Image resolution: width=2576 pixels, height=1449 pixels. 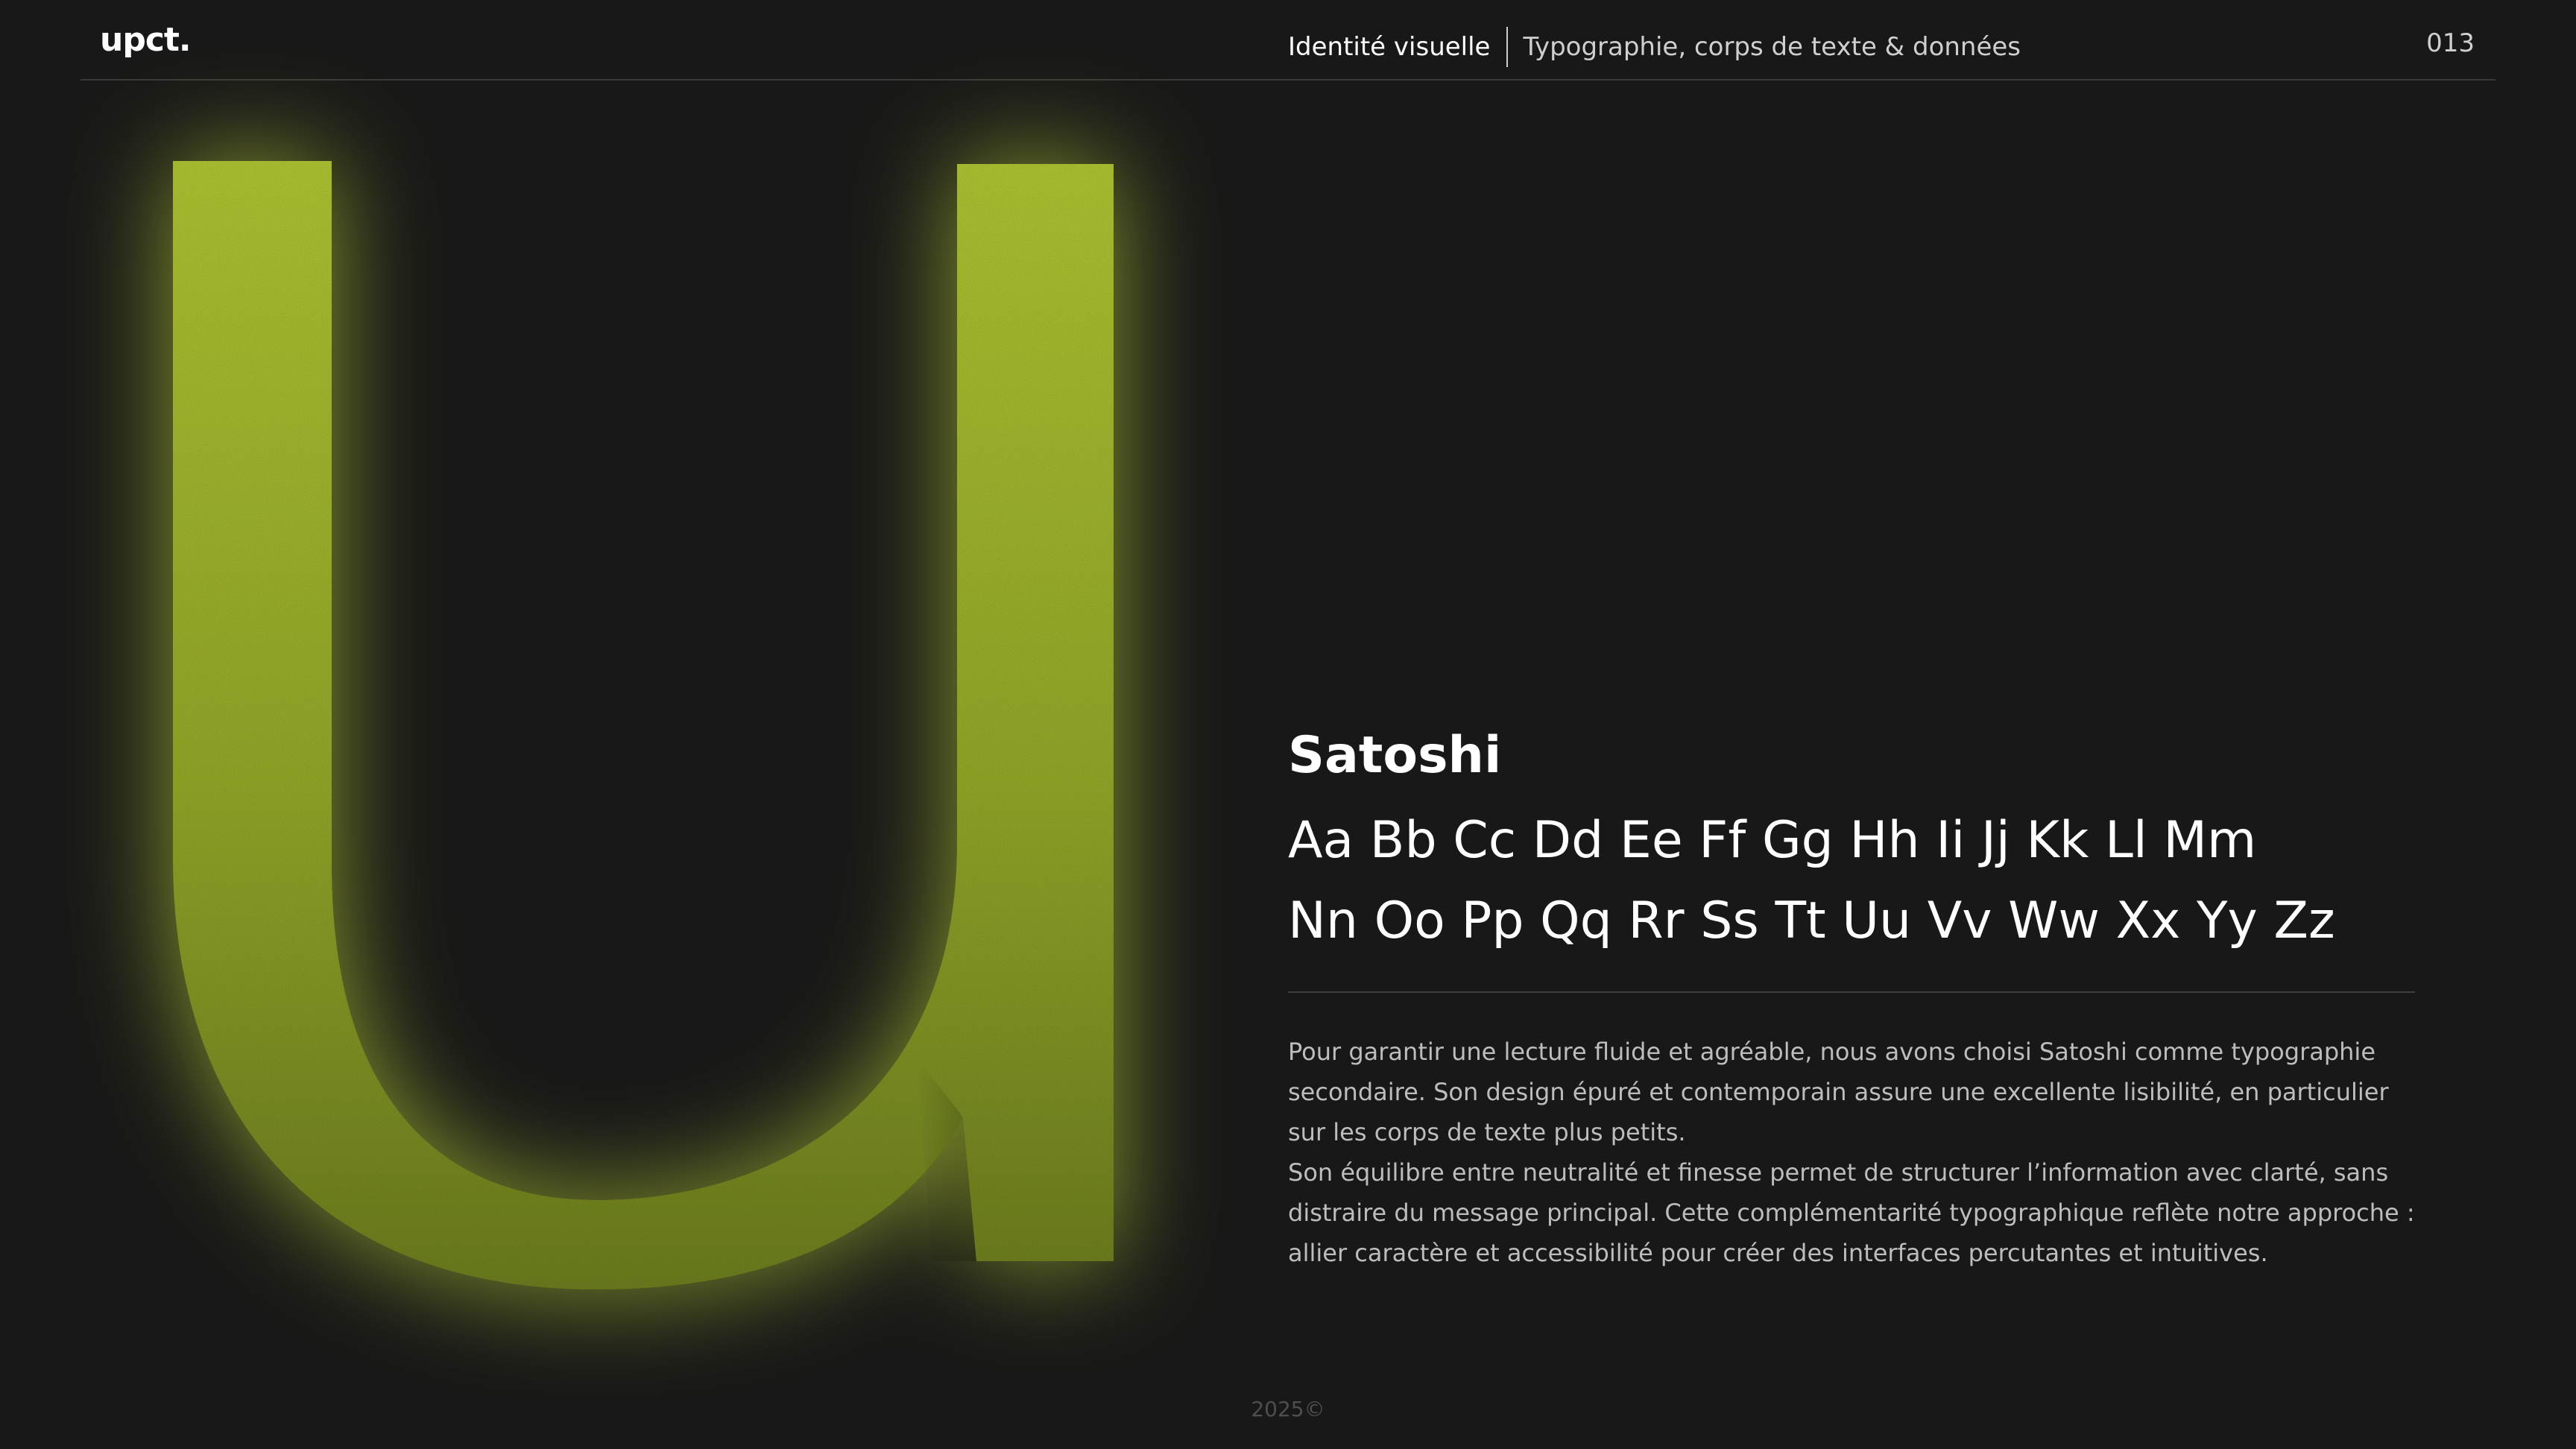 I want to click on section-divider, so click(x=1851, y=992).